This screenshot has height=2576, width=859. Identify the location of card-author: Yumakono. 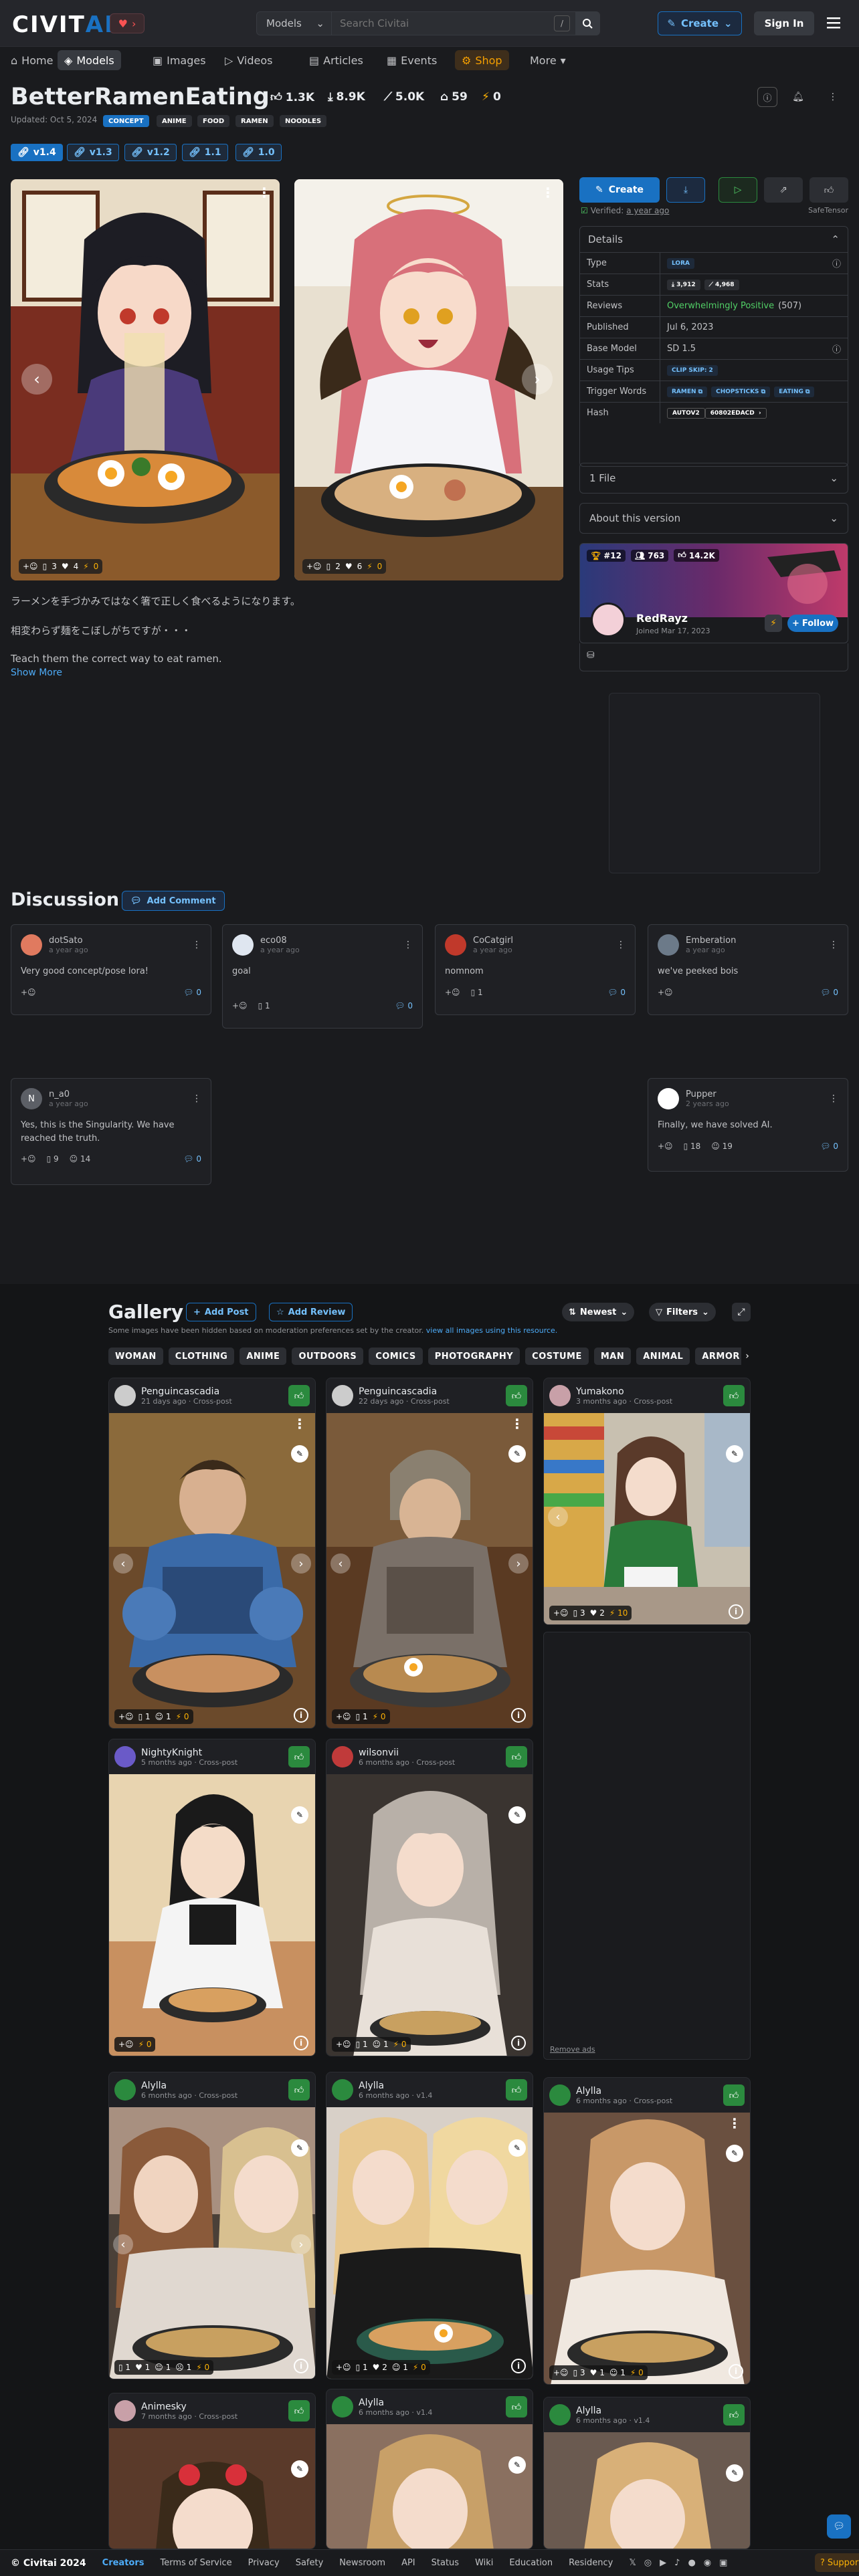
(624, 1392).